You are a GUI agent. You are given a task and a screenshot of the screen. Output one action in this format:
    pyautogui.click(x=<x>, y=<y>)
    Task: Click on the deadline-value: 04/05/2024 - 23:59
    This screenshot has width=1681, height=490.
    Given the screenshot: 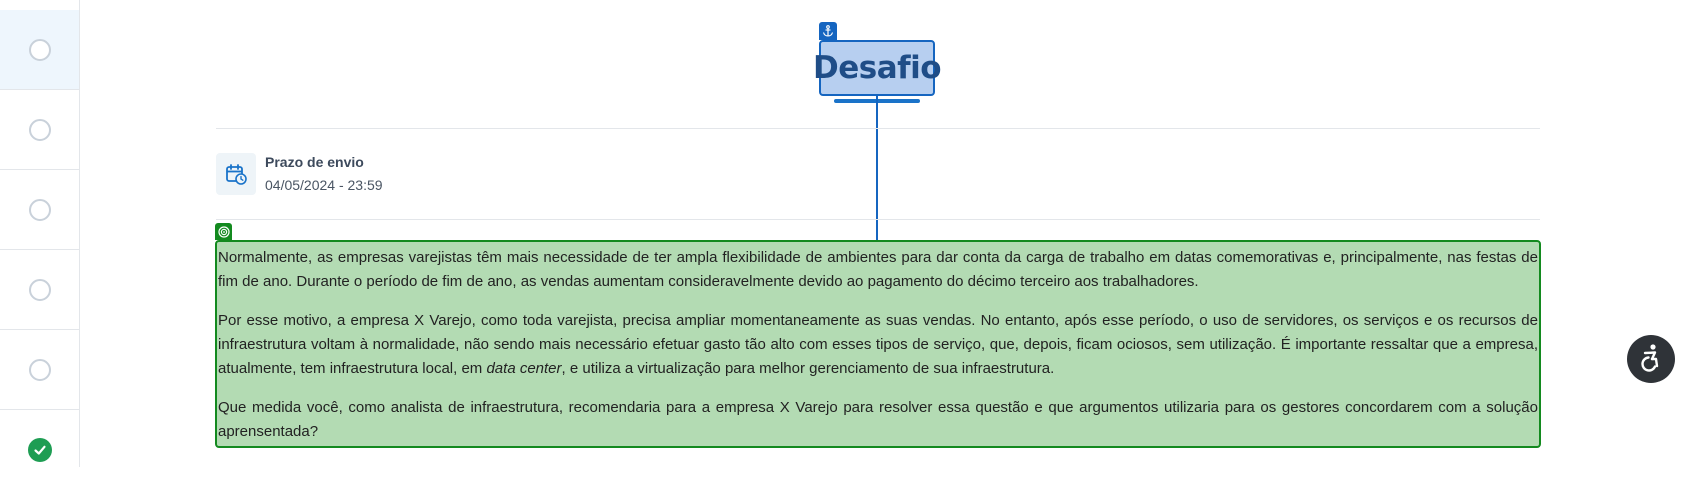 What is the action you would take?
    pyautogui.click(x=324, y=185)
    